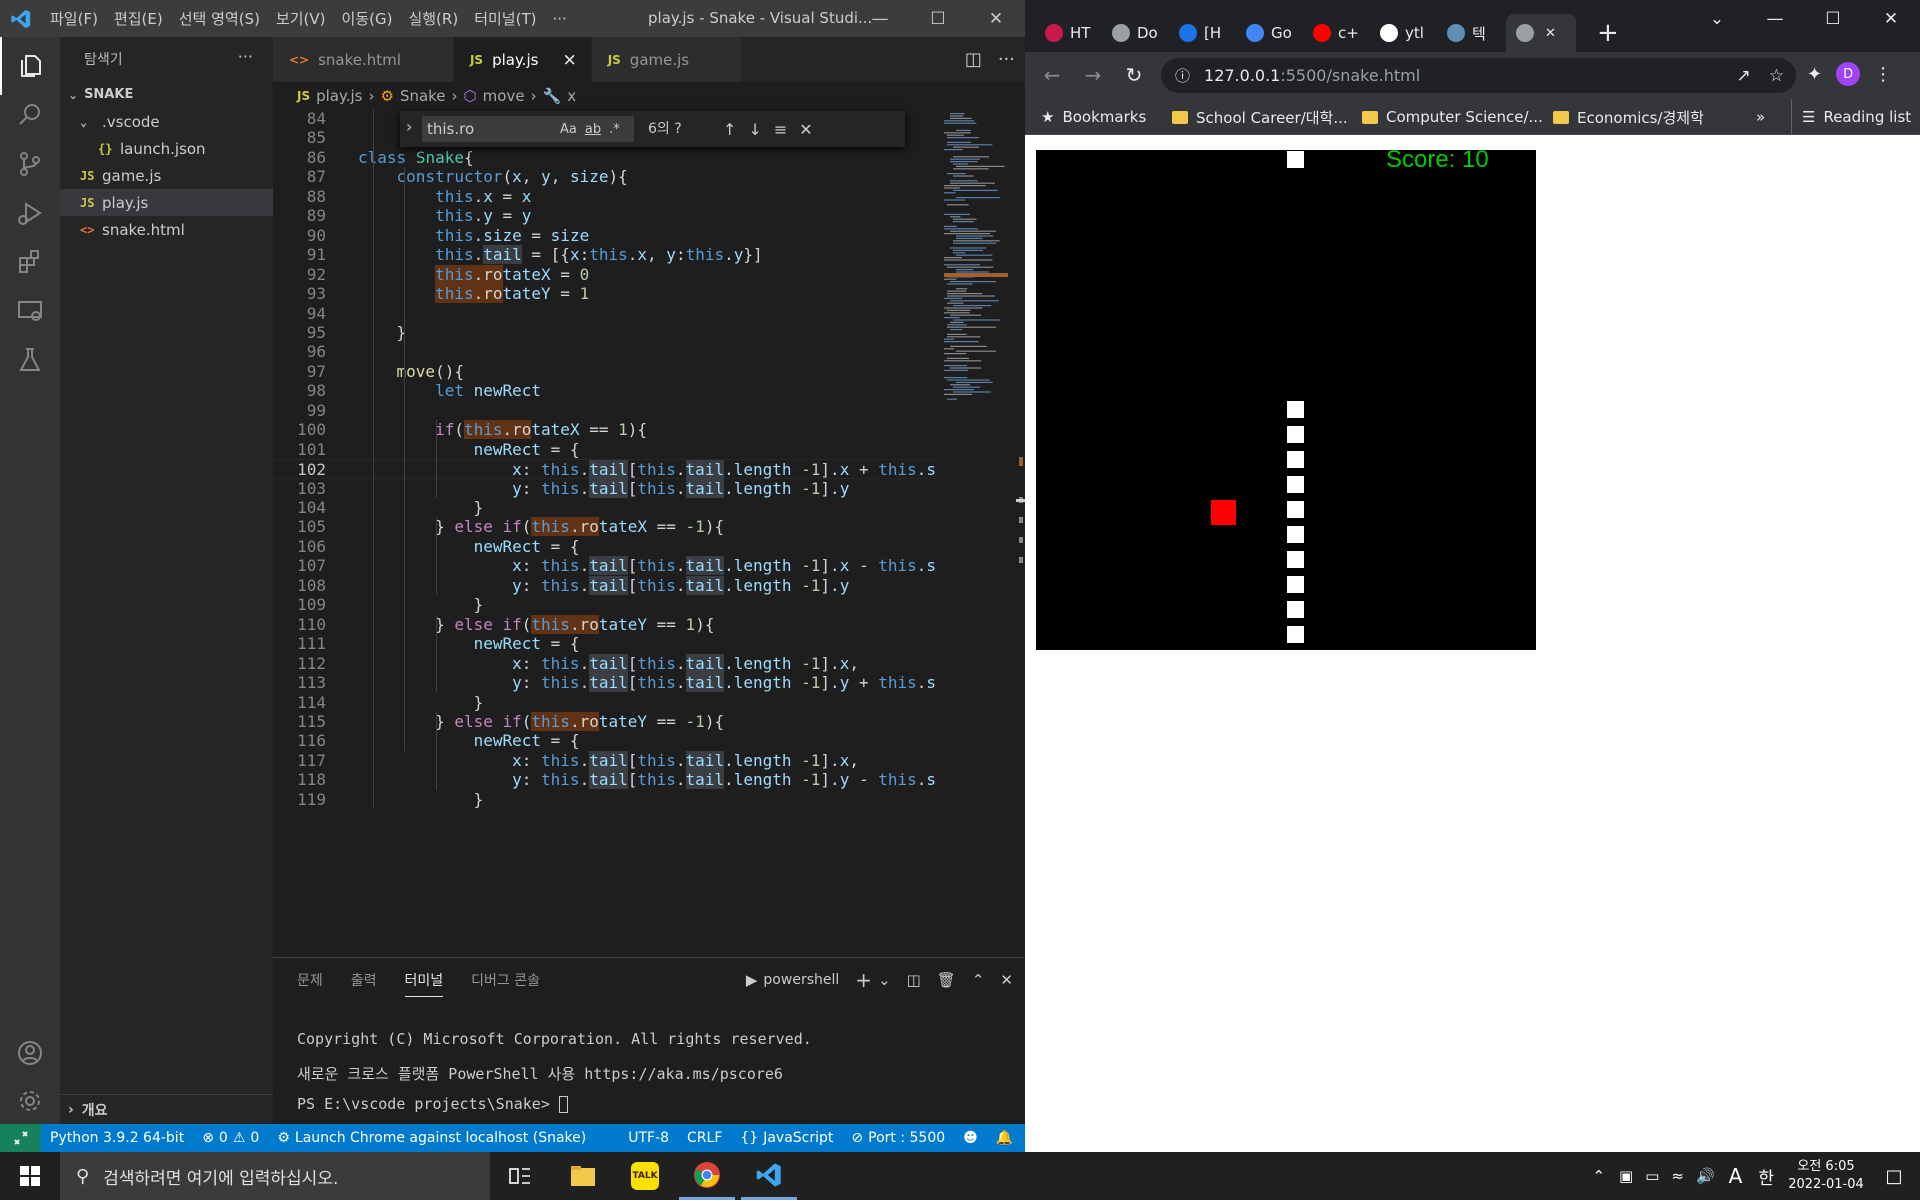 The image size is (1920, 1200). What do you see at coordinates (1200, 33) in the screenshot?
I see `browser-tab: [H` at bounding box center [1200, 33].